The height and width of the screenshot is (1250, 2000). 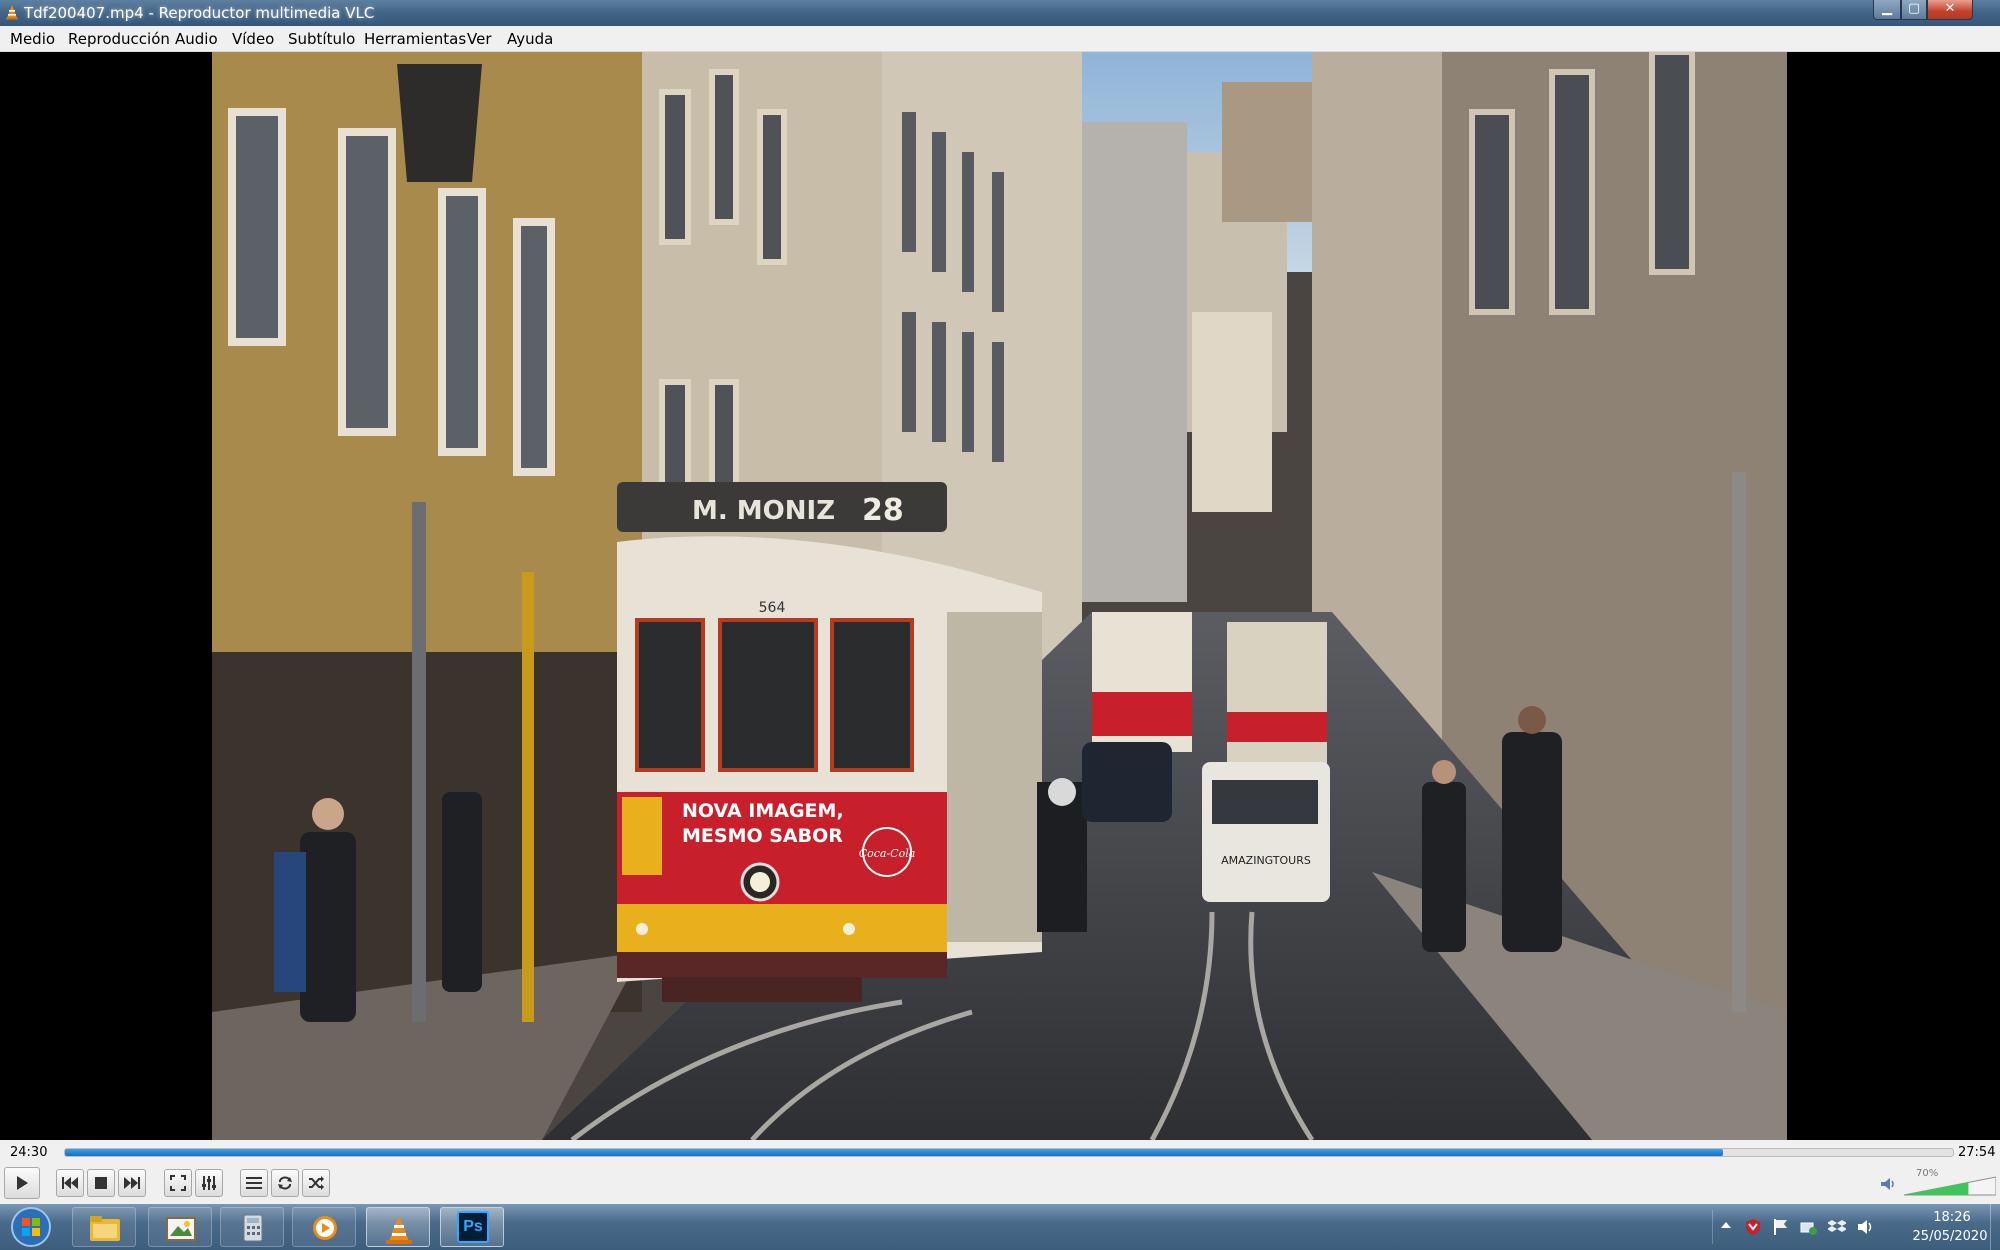 What do you see at coordinates (415, 39) in the screenshot?
I see `menu-herramientas: Herramientas` at bounding box center [415, 39].